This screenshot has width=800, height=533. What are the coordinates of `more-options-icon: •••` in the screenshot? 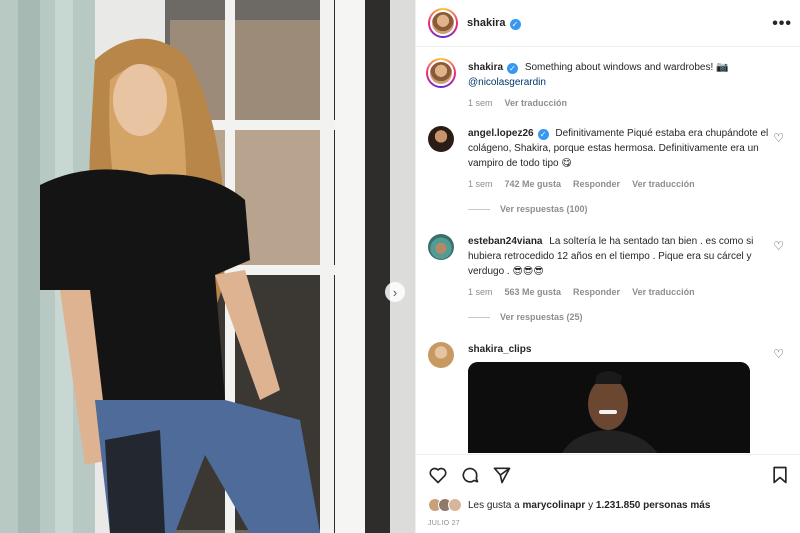 It's located at (782, 24).